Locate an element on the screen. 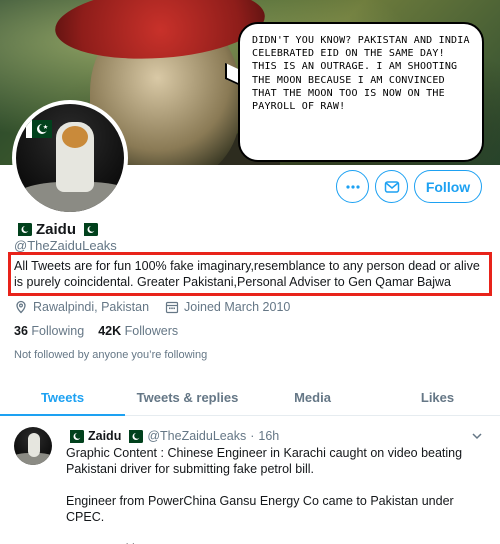  avatar-visor is located at coordinates (75, 137).